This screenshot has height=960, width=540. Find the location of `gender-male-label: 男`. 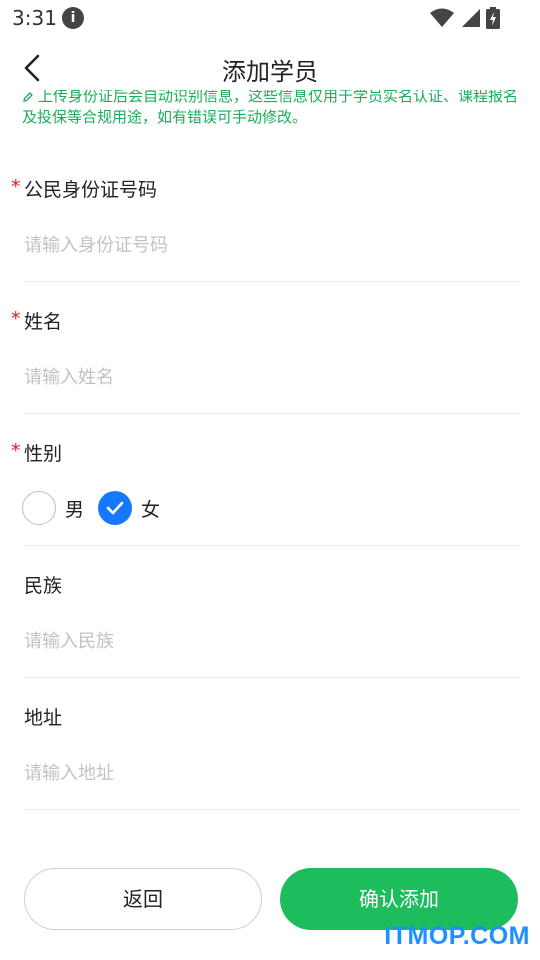

gender-male-label: 男 is located at coordinates (74, 508).